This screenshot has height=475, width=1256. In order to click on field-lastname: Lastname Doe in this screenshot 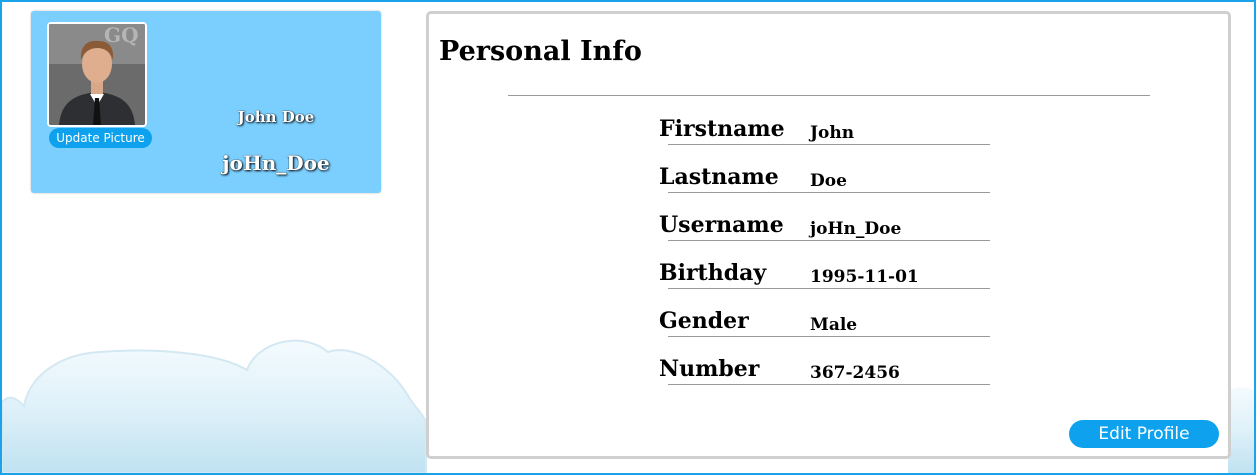, I will do `click(829, 186)`.